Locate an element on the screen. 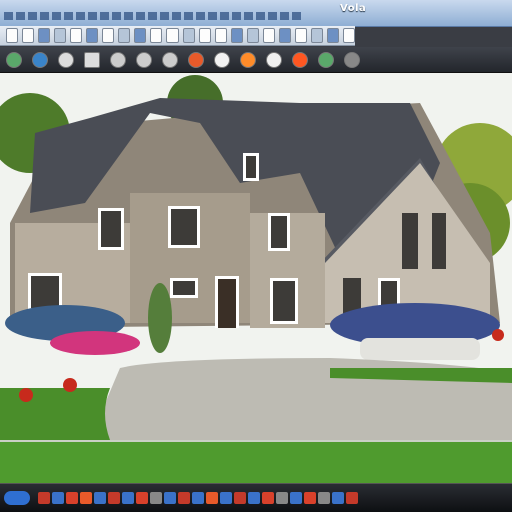  new-icon is located at coordinates (12, 35).